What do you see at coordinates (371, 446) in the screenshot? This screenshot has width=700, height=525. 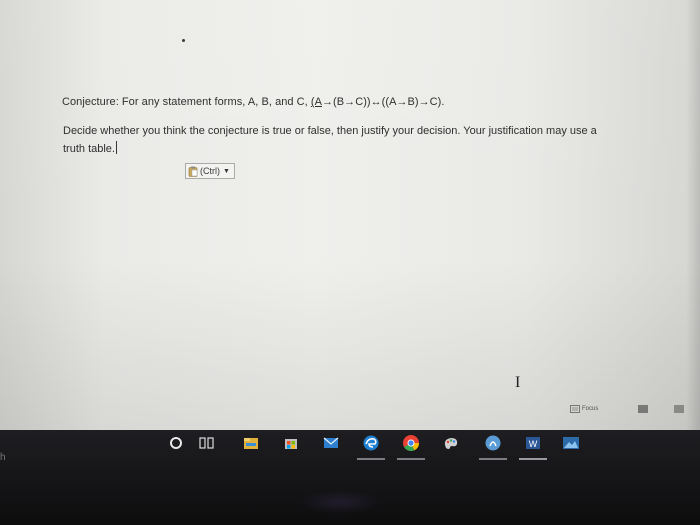 I see `edge-icon` at bounding box center [371, 446].